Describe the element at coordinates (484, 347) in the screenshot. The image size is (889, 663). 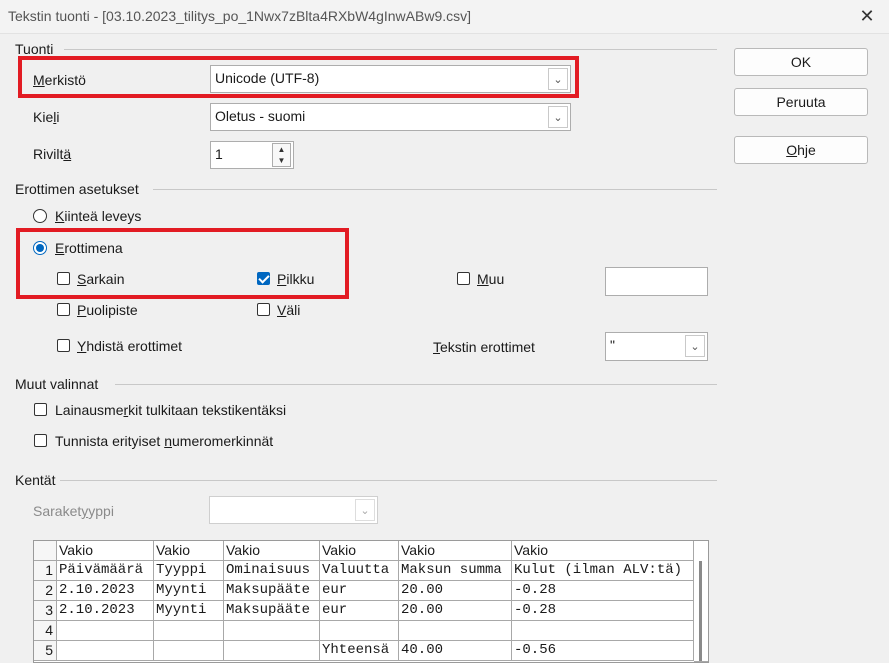
I see `string-delimiter-label: Tekstin erottimet` at that location.